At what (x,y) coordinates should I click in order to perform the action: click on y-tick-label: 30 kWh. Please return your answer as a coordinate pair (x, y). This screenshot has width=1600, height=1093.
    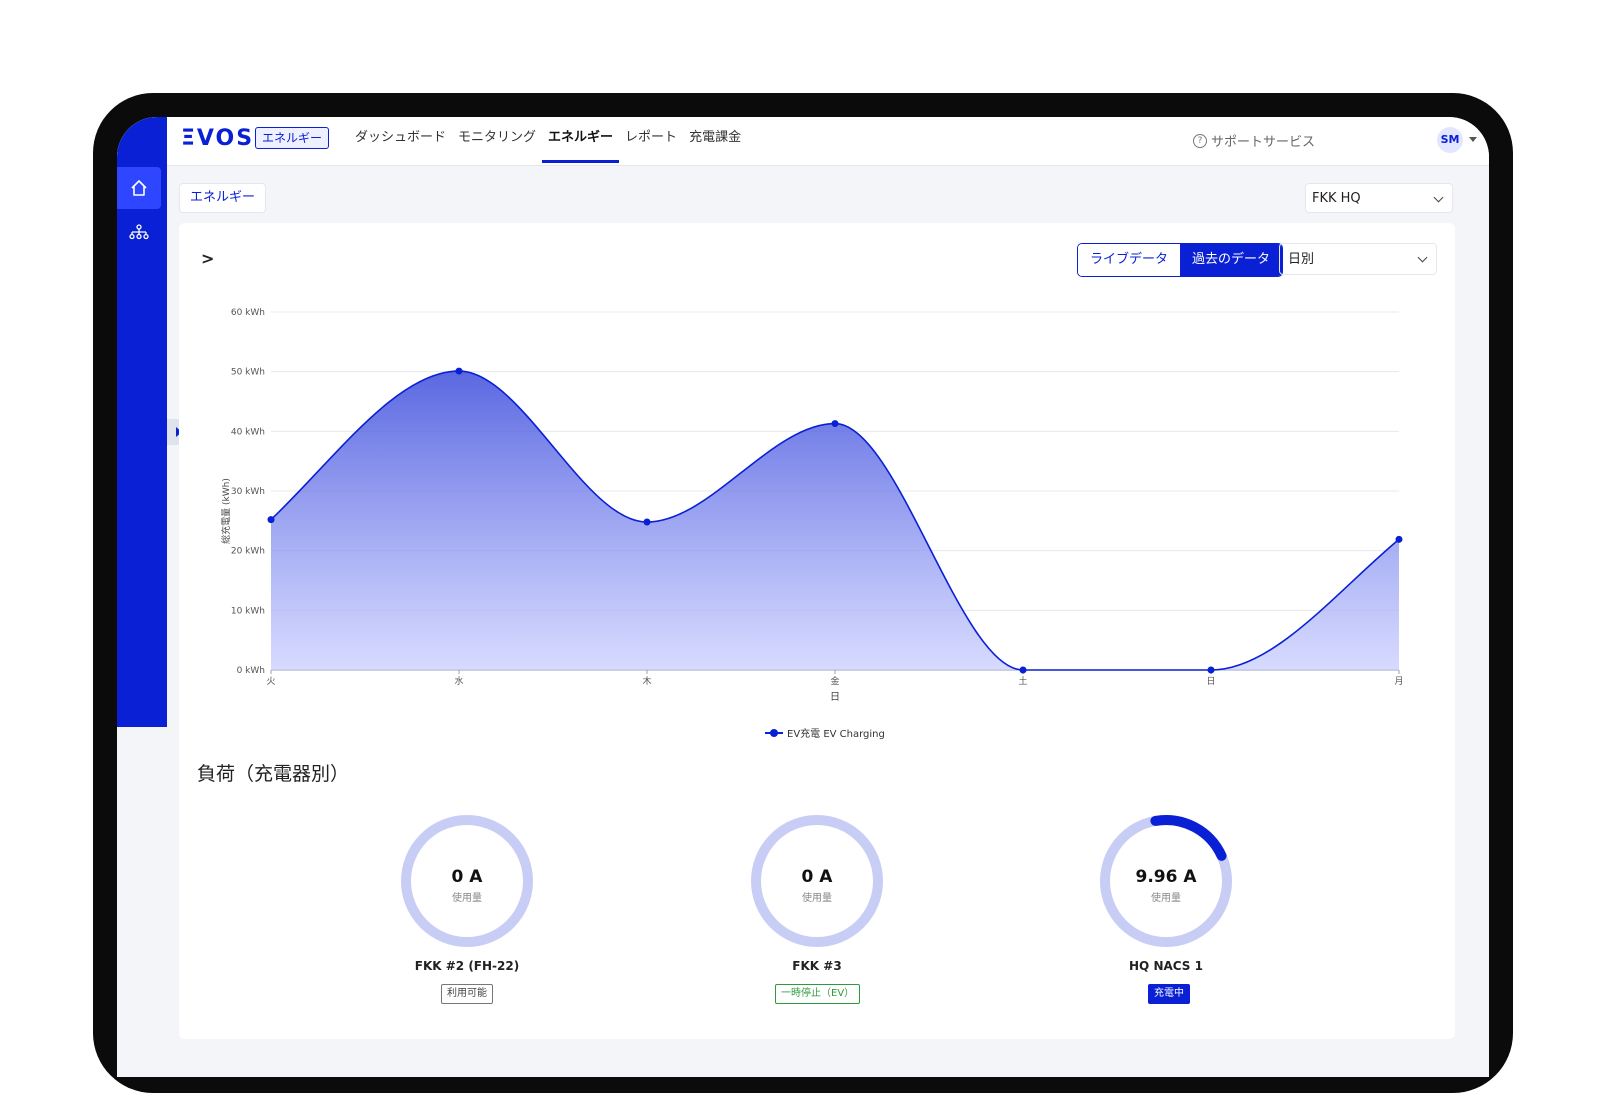
    Looking at the image, I should click on (248, 492).